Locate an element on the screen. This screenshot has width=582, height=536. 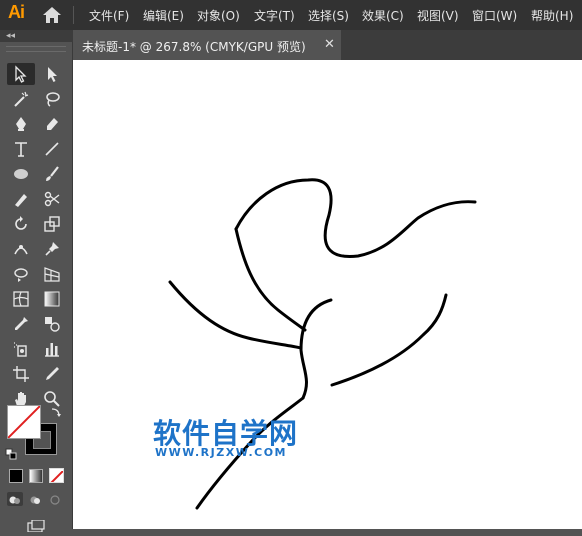
draw-behind-button is located at coordinates (35, 499).